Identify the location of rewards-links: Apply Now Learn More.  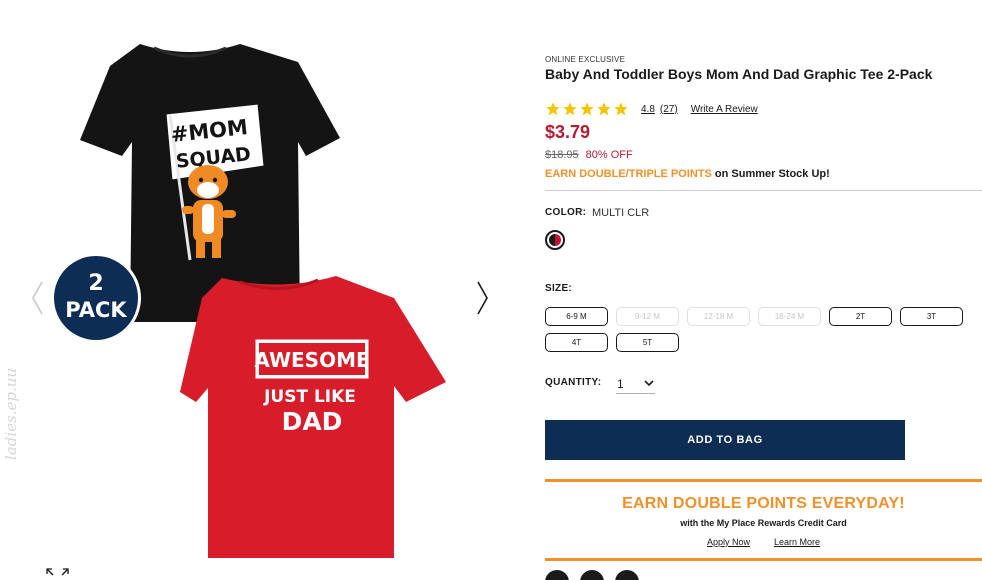
(763, 542).